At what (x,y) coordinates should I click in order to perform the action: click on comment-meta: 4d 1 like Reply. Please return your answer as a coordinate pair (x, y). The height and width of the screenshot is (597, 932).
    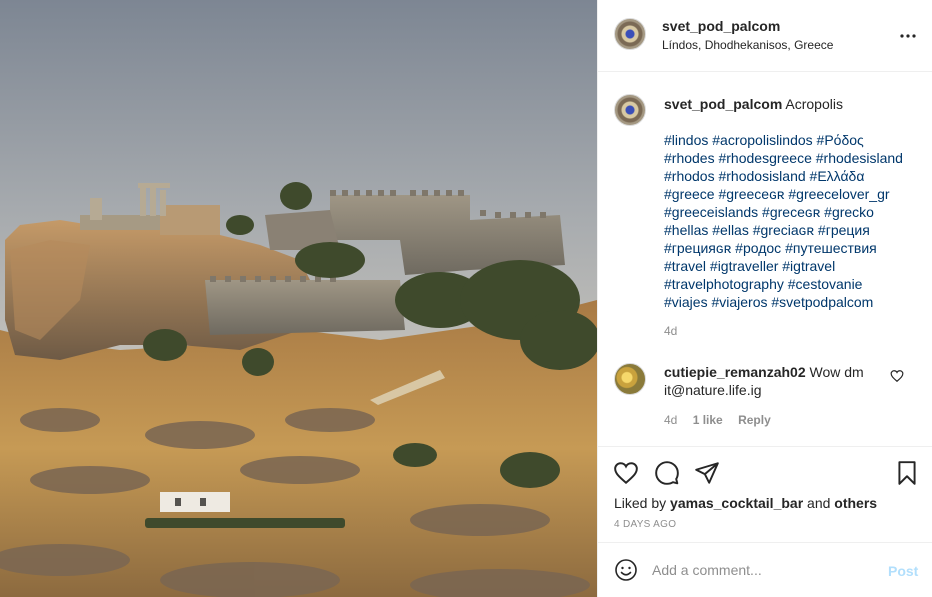
    Looking at the image, I should click on (723, 420).